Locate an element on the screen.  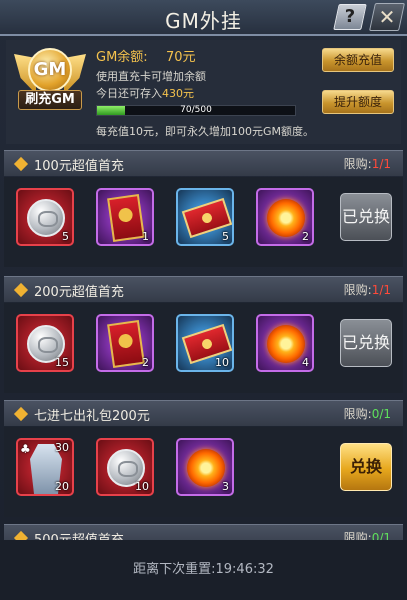
gm-coin-icon: GM is located at coordinates (50, 70).